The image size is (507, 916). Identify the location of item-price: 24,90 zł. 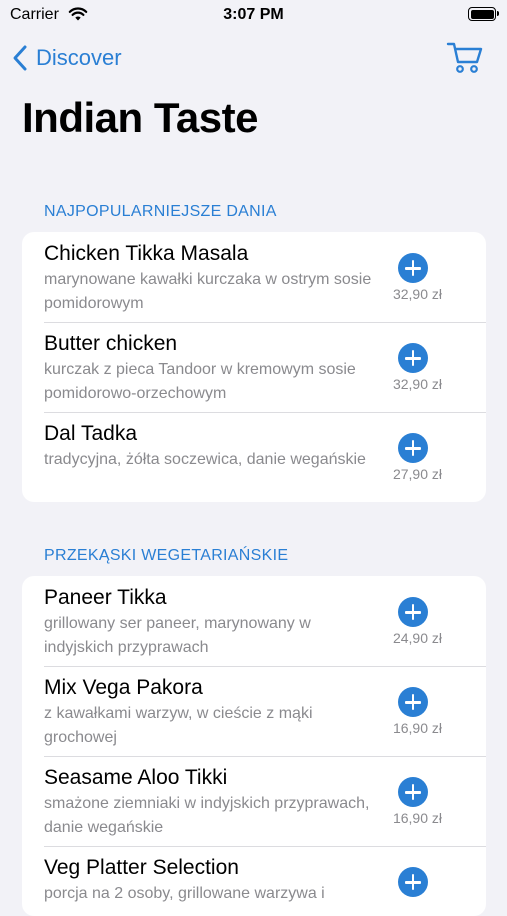
(417, 638).